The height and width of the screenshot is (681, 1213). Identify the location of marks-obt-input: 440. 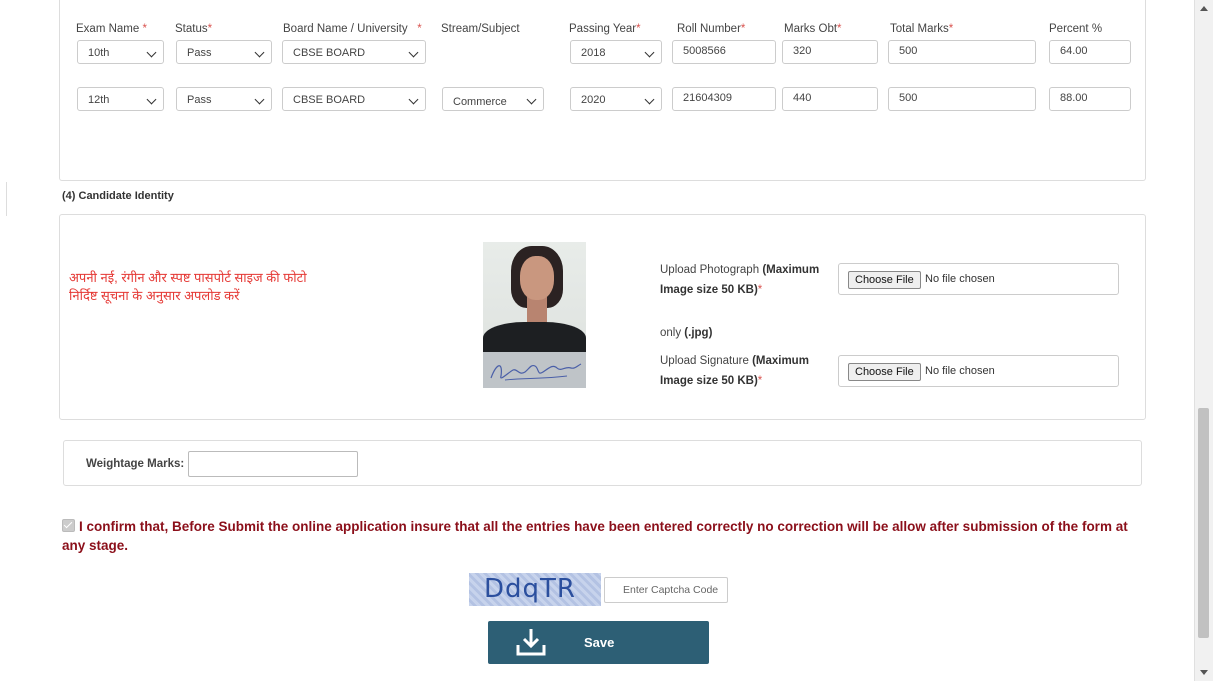
(830, 99).